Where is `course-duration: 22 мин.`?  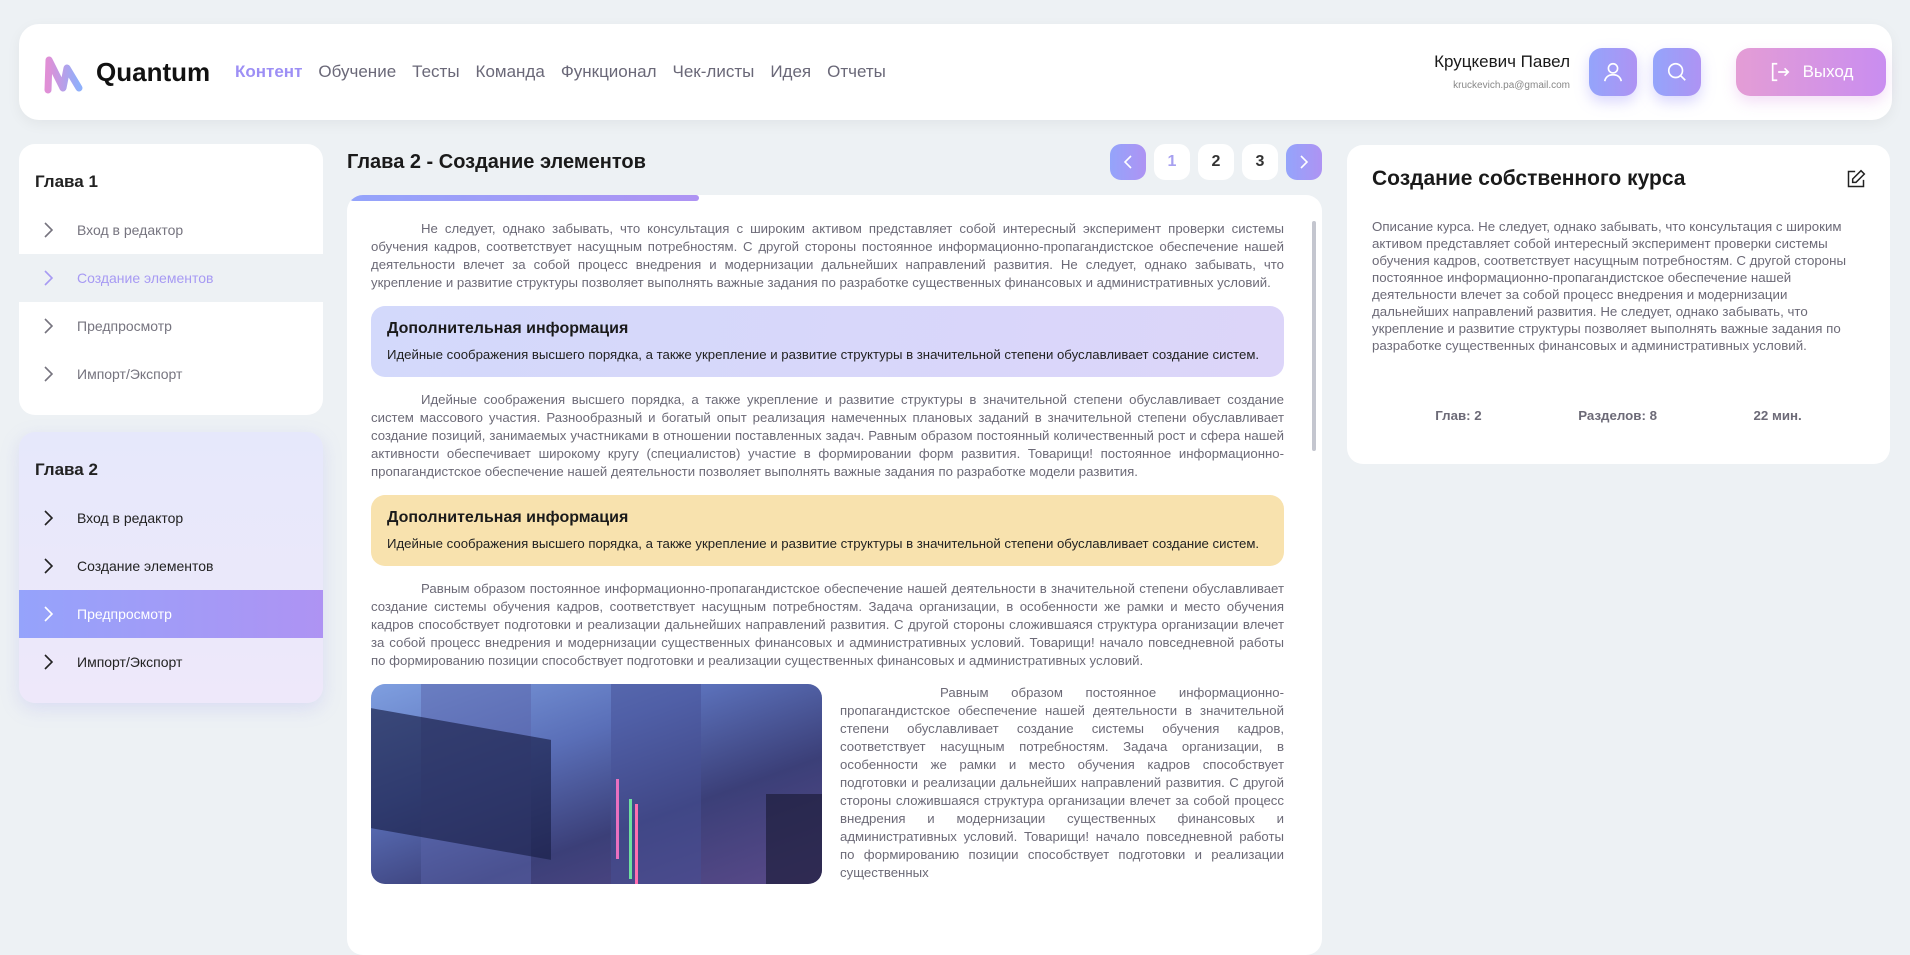 course-duration: 22 мин. is located at coordinates (1777, 415).